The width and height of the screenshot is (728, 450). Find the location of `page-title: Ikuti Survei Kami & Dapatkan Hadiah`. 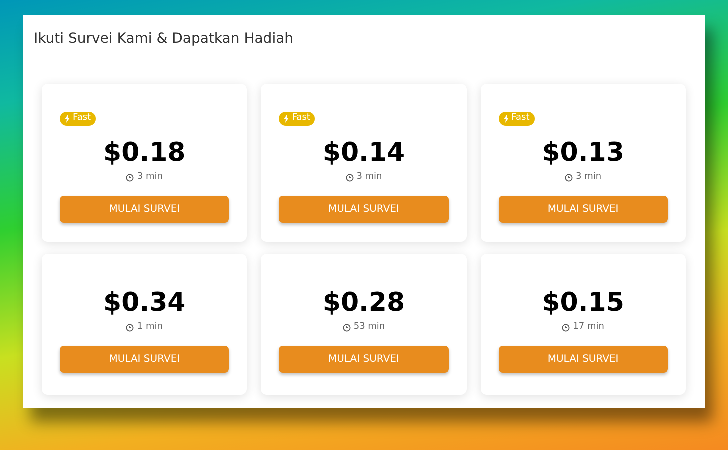

page-title: Ikuti Survei Kami & Dapatkan Hadiah is located at coordinates (164, 39).